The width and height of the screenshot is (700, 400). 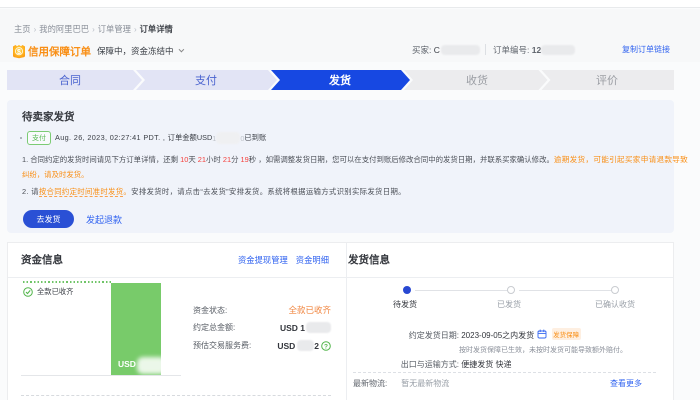 I want to click on svg-text: 收货, so click(x=477, y=80).